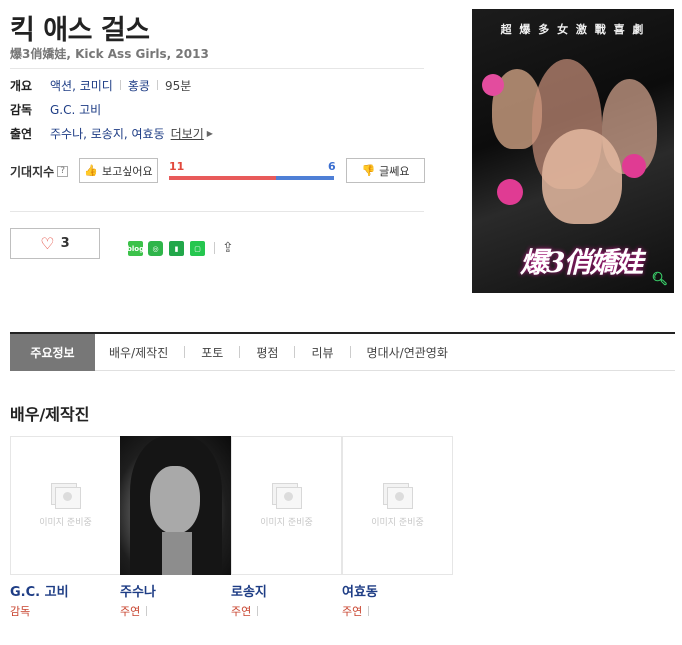 The image size is (682, 645). I want to click on want-to-see-button: 👍 보고싶어요, so click(118, 170).